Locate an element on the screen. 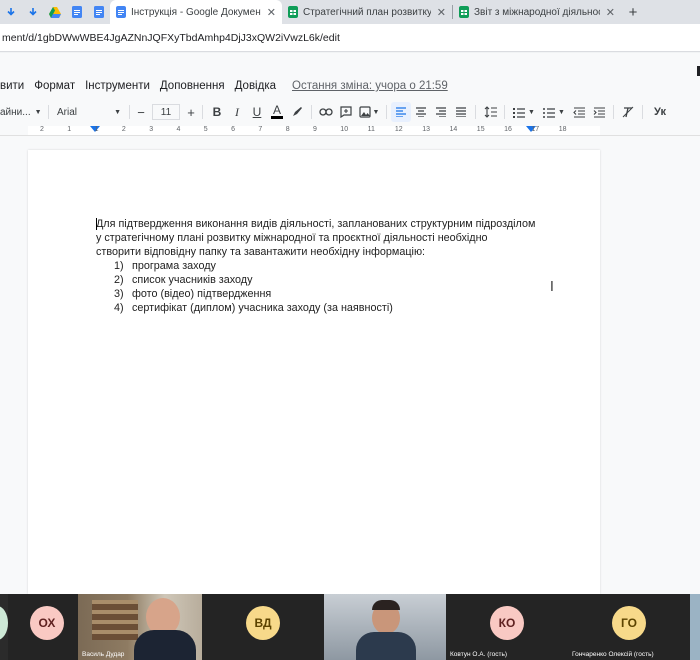 This screenshot has width=700, height=660. list-item: 3) фото (відео) підтвердження is located at coordinates (316, 294).